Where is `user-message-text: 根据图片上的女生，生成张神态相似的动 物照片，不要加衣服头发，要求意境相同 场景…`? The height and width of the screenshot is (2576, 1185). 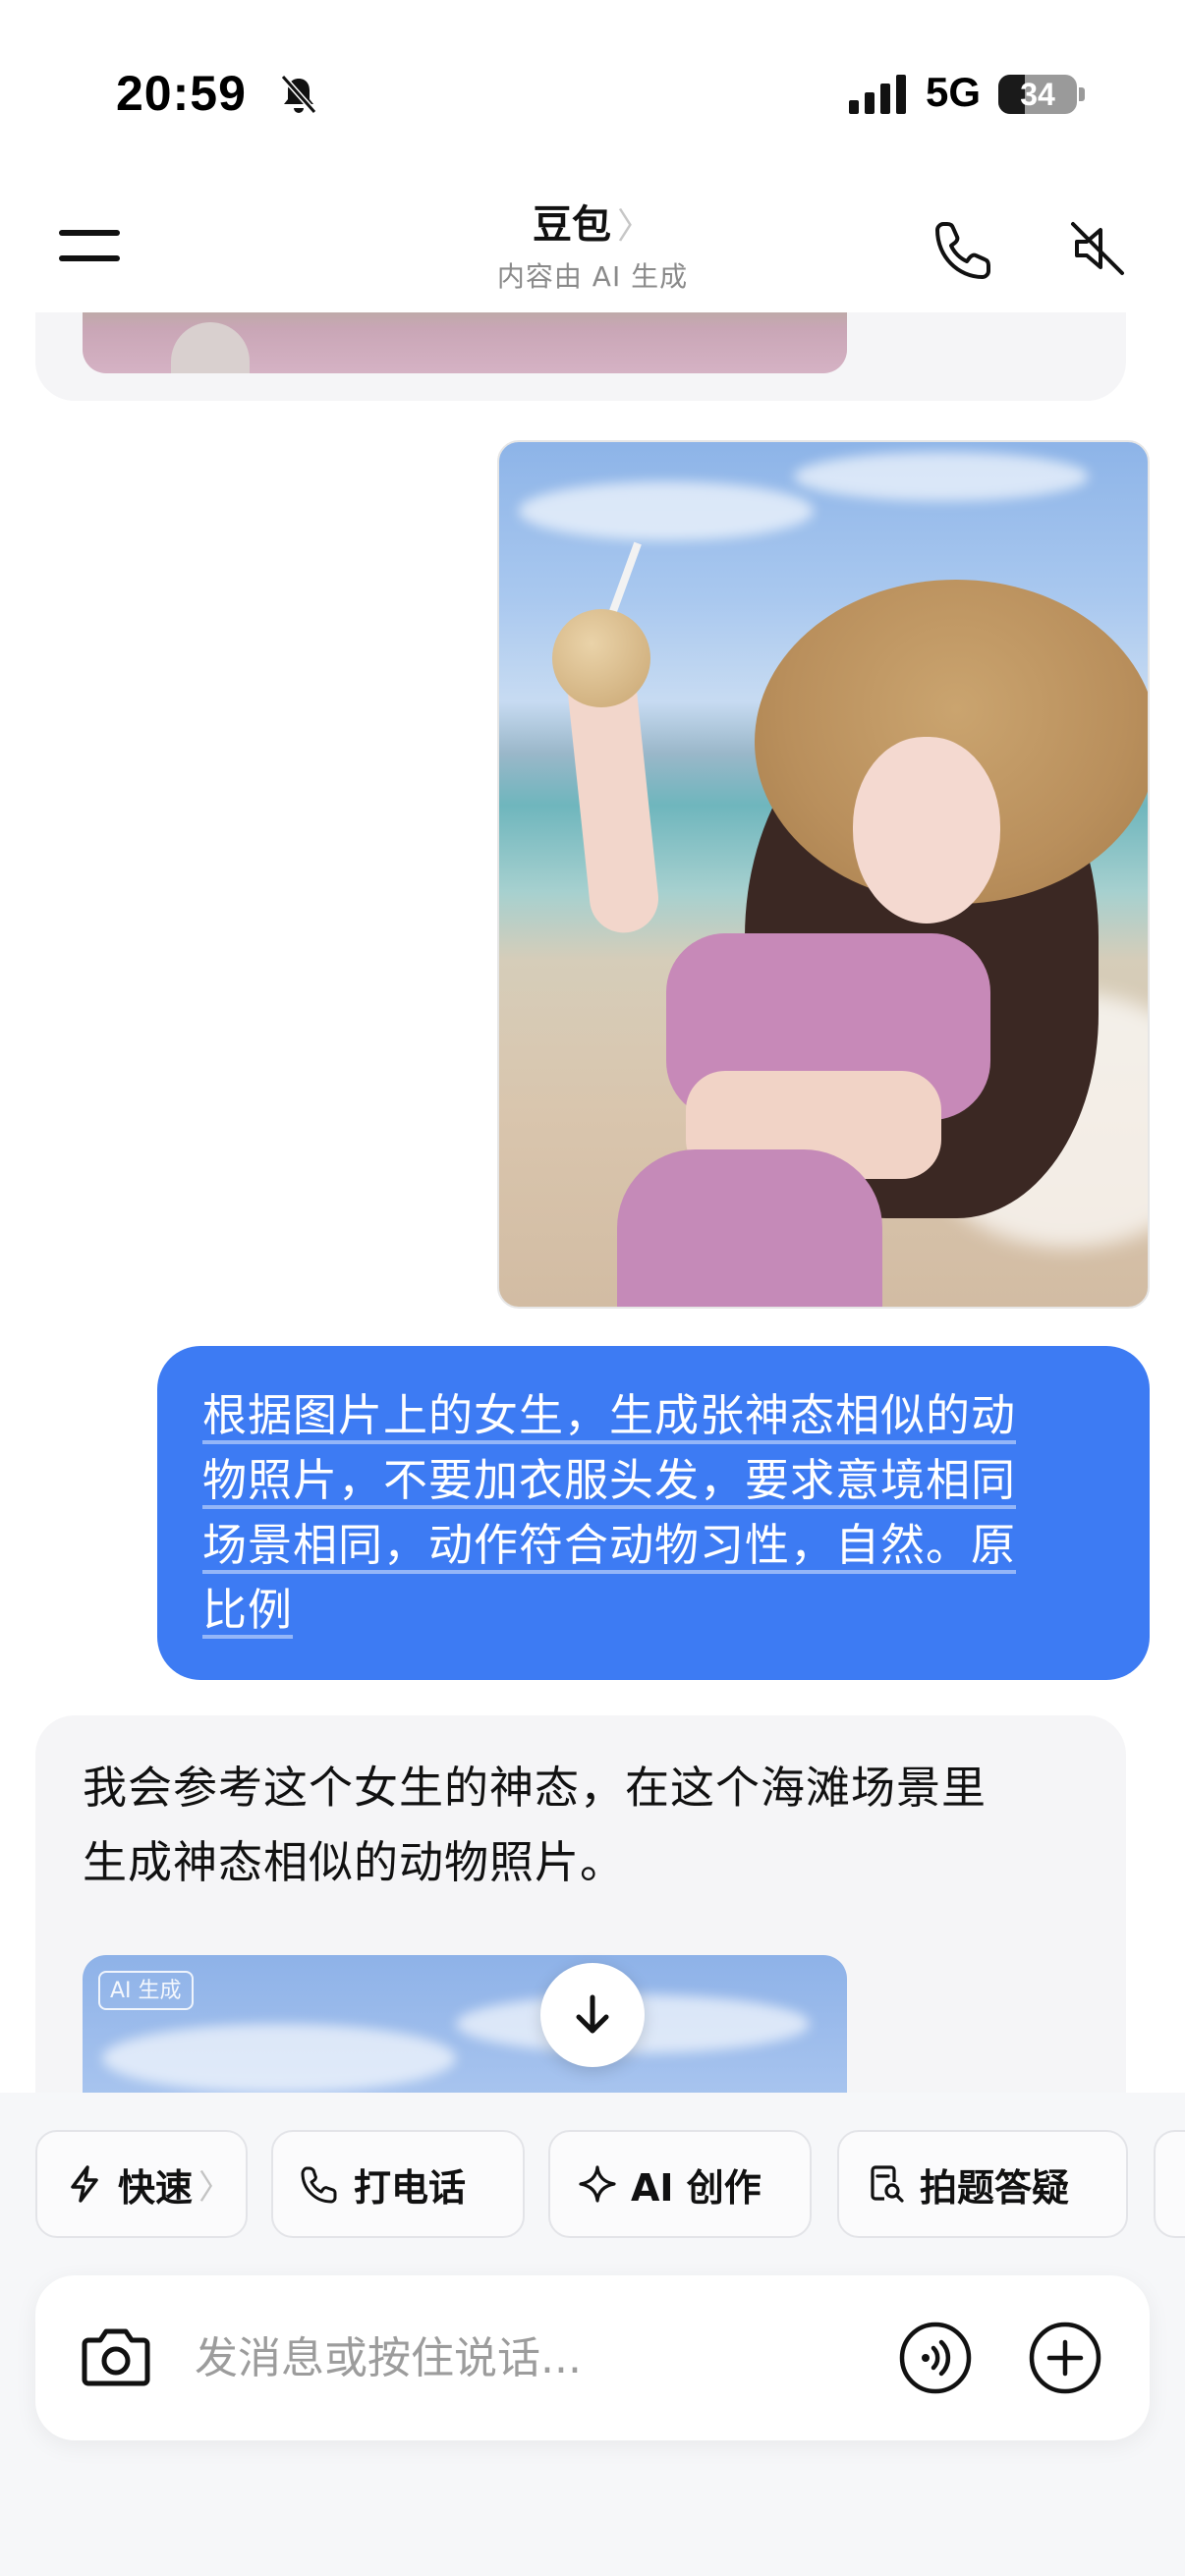
user-message-text: 根据图片上的女生，生成张神态相似的动 物照片，不要加衣服头发，要求意境相同 场景… is located at coordinates (654, 1513).